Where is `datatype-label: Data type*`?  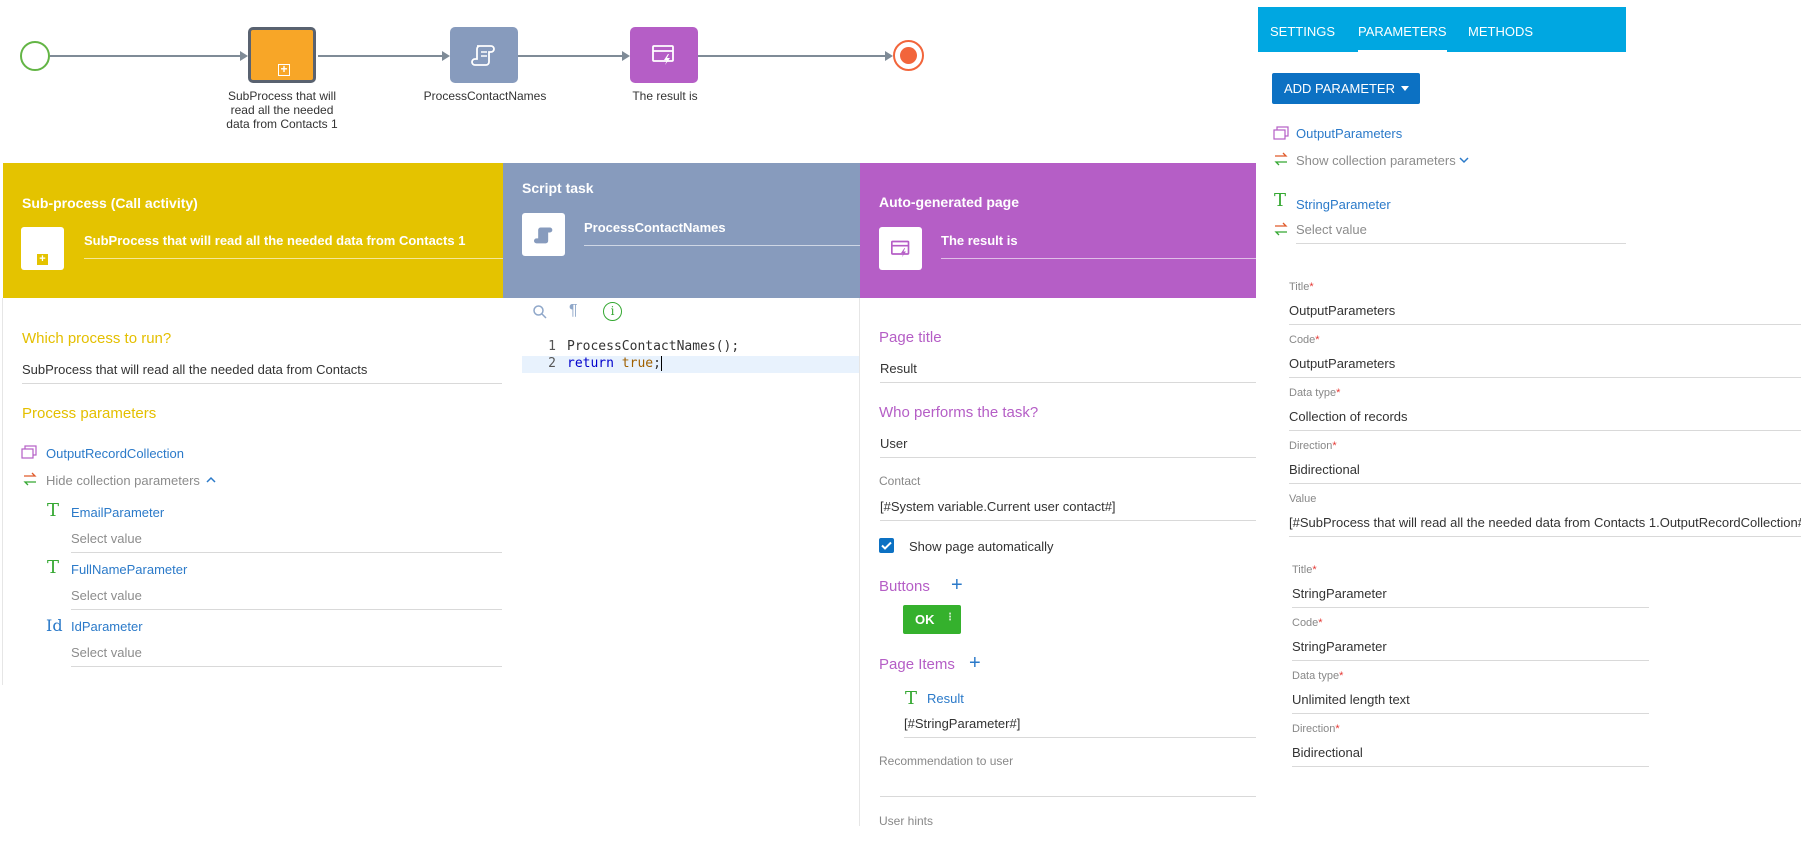
datatype-label: Data type* is located at coordinates (1315, 393).